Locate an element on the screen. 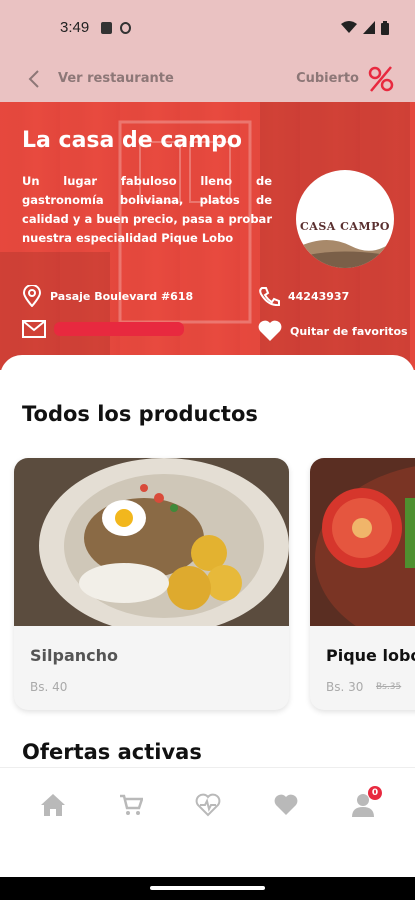  status-time: 3:49 is located at coordinates (75, 27).